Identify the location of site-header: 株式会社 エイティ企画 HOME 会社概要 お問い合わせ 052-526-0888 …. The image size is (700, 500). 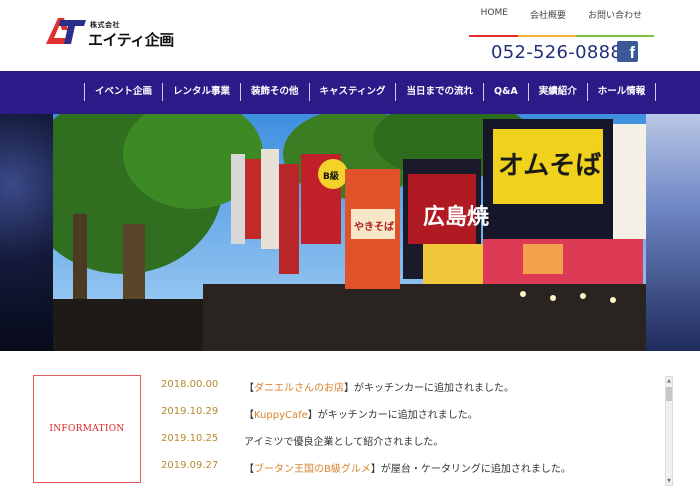
(350, 35).